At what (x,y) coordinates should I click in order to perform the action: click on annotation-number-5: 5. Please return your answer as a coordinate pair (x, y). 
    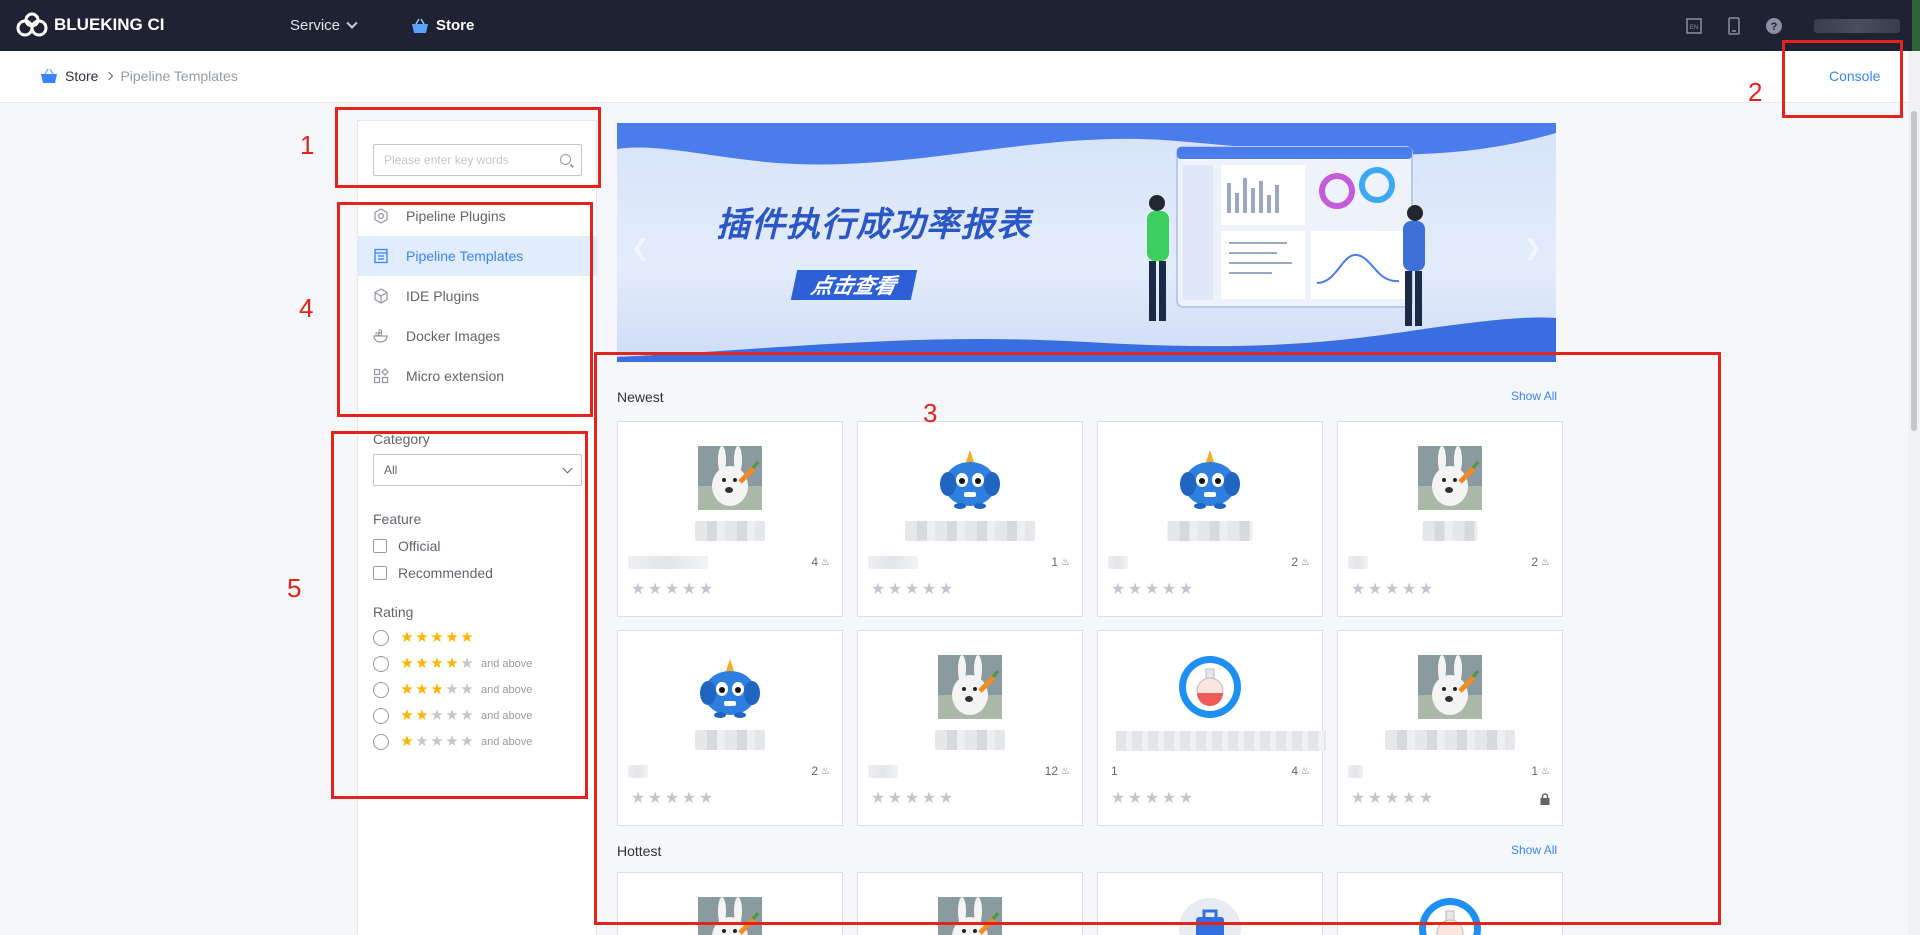
    Looking at the image, I should click on (294, 588).